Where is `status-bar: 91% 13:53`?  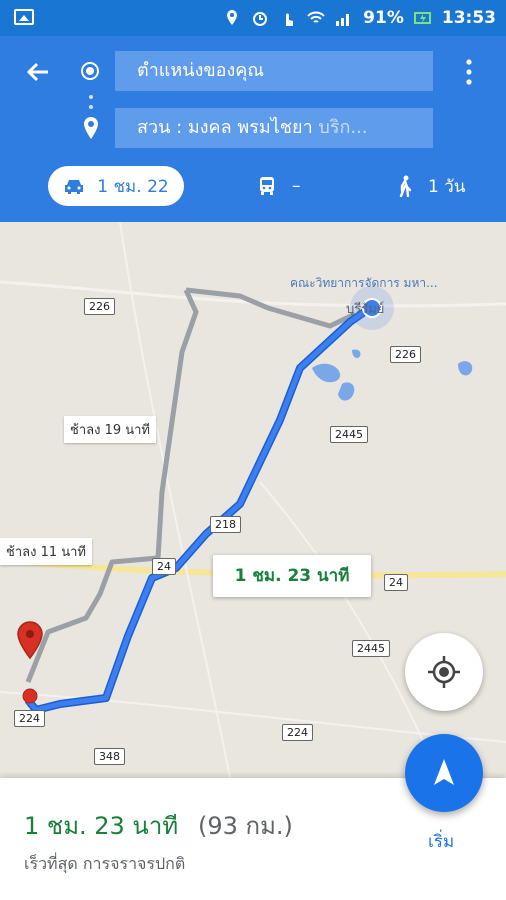
status-bar: 91% 13:53 is located at coordinates (253, 18).